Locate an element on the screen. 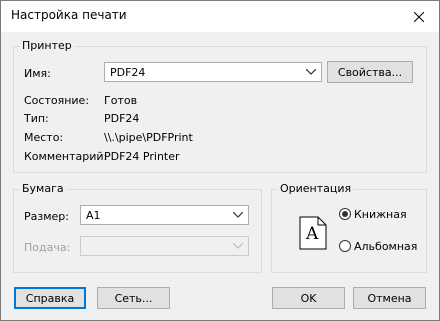  printer-name-select: PDF24 is located at coordinates (213, 72).